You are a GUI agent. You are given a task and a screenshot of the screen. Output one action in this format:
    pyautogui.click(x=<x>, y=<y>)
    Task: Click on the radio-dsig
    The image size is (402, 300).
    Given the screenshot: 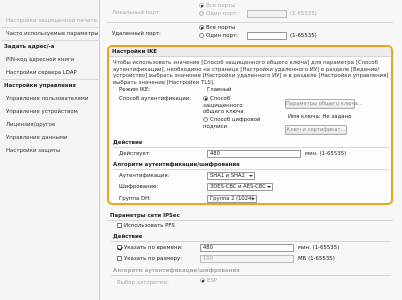 What is the action you would take?
    pyautogui.click(x=205, y=119)
    